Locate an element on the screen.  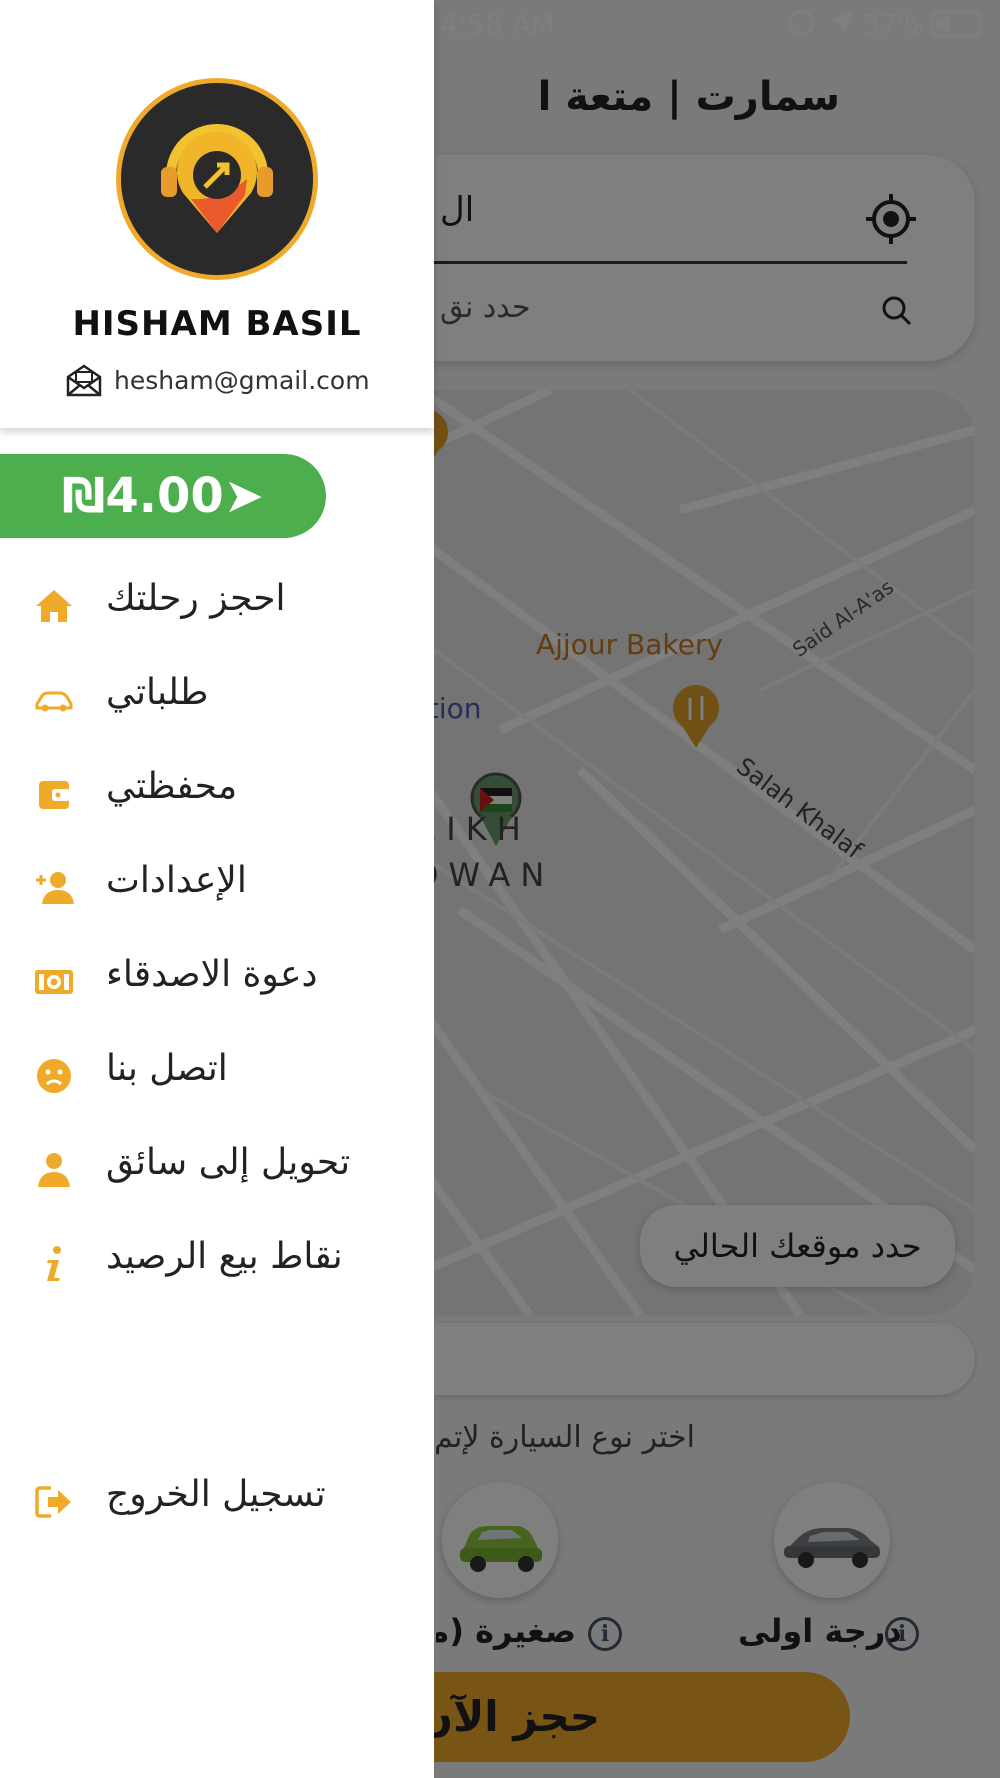
menu-item-wallet: محفظتي is located at coordinates (217, 794).